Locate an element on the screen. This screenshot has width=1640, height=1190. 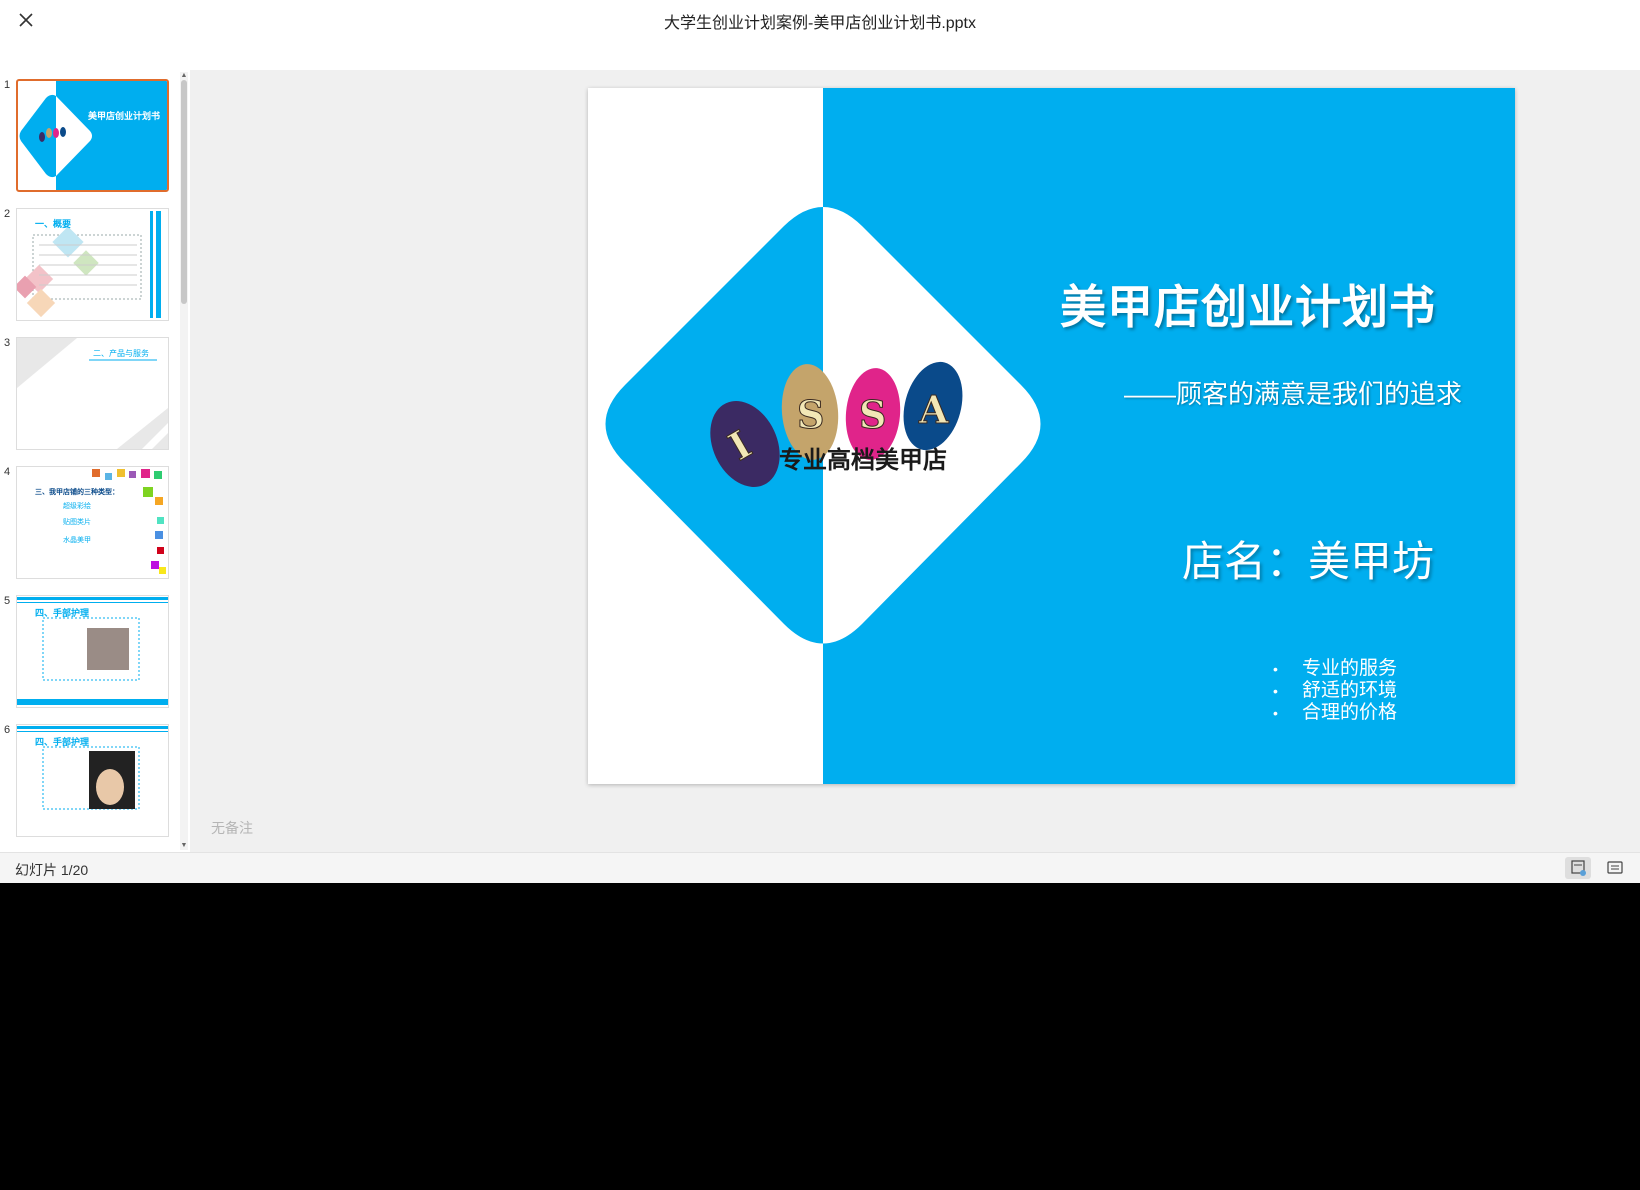
thumb-1-title: 美甲店创业计划书 is located at coordinates (124, 116).